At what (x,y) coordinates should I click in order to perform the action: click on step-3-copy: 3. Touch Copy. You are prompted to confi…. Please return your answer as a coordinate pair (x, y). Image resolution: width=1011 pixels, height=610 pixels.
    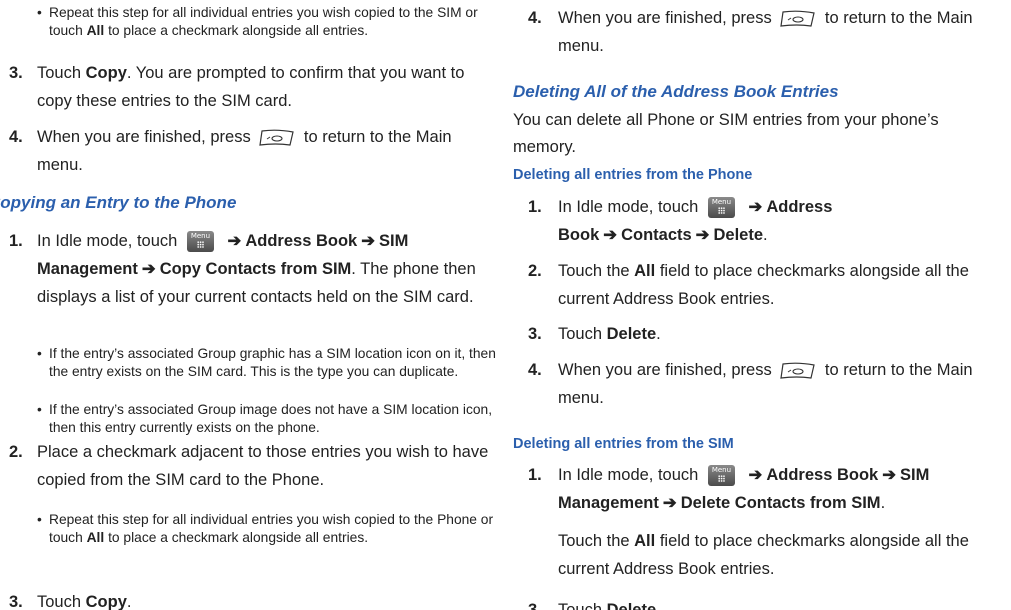
    Looking at the image, I should click on (237, 87).